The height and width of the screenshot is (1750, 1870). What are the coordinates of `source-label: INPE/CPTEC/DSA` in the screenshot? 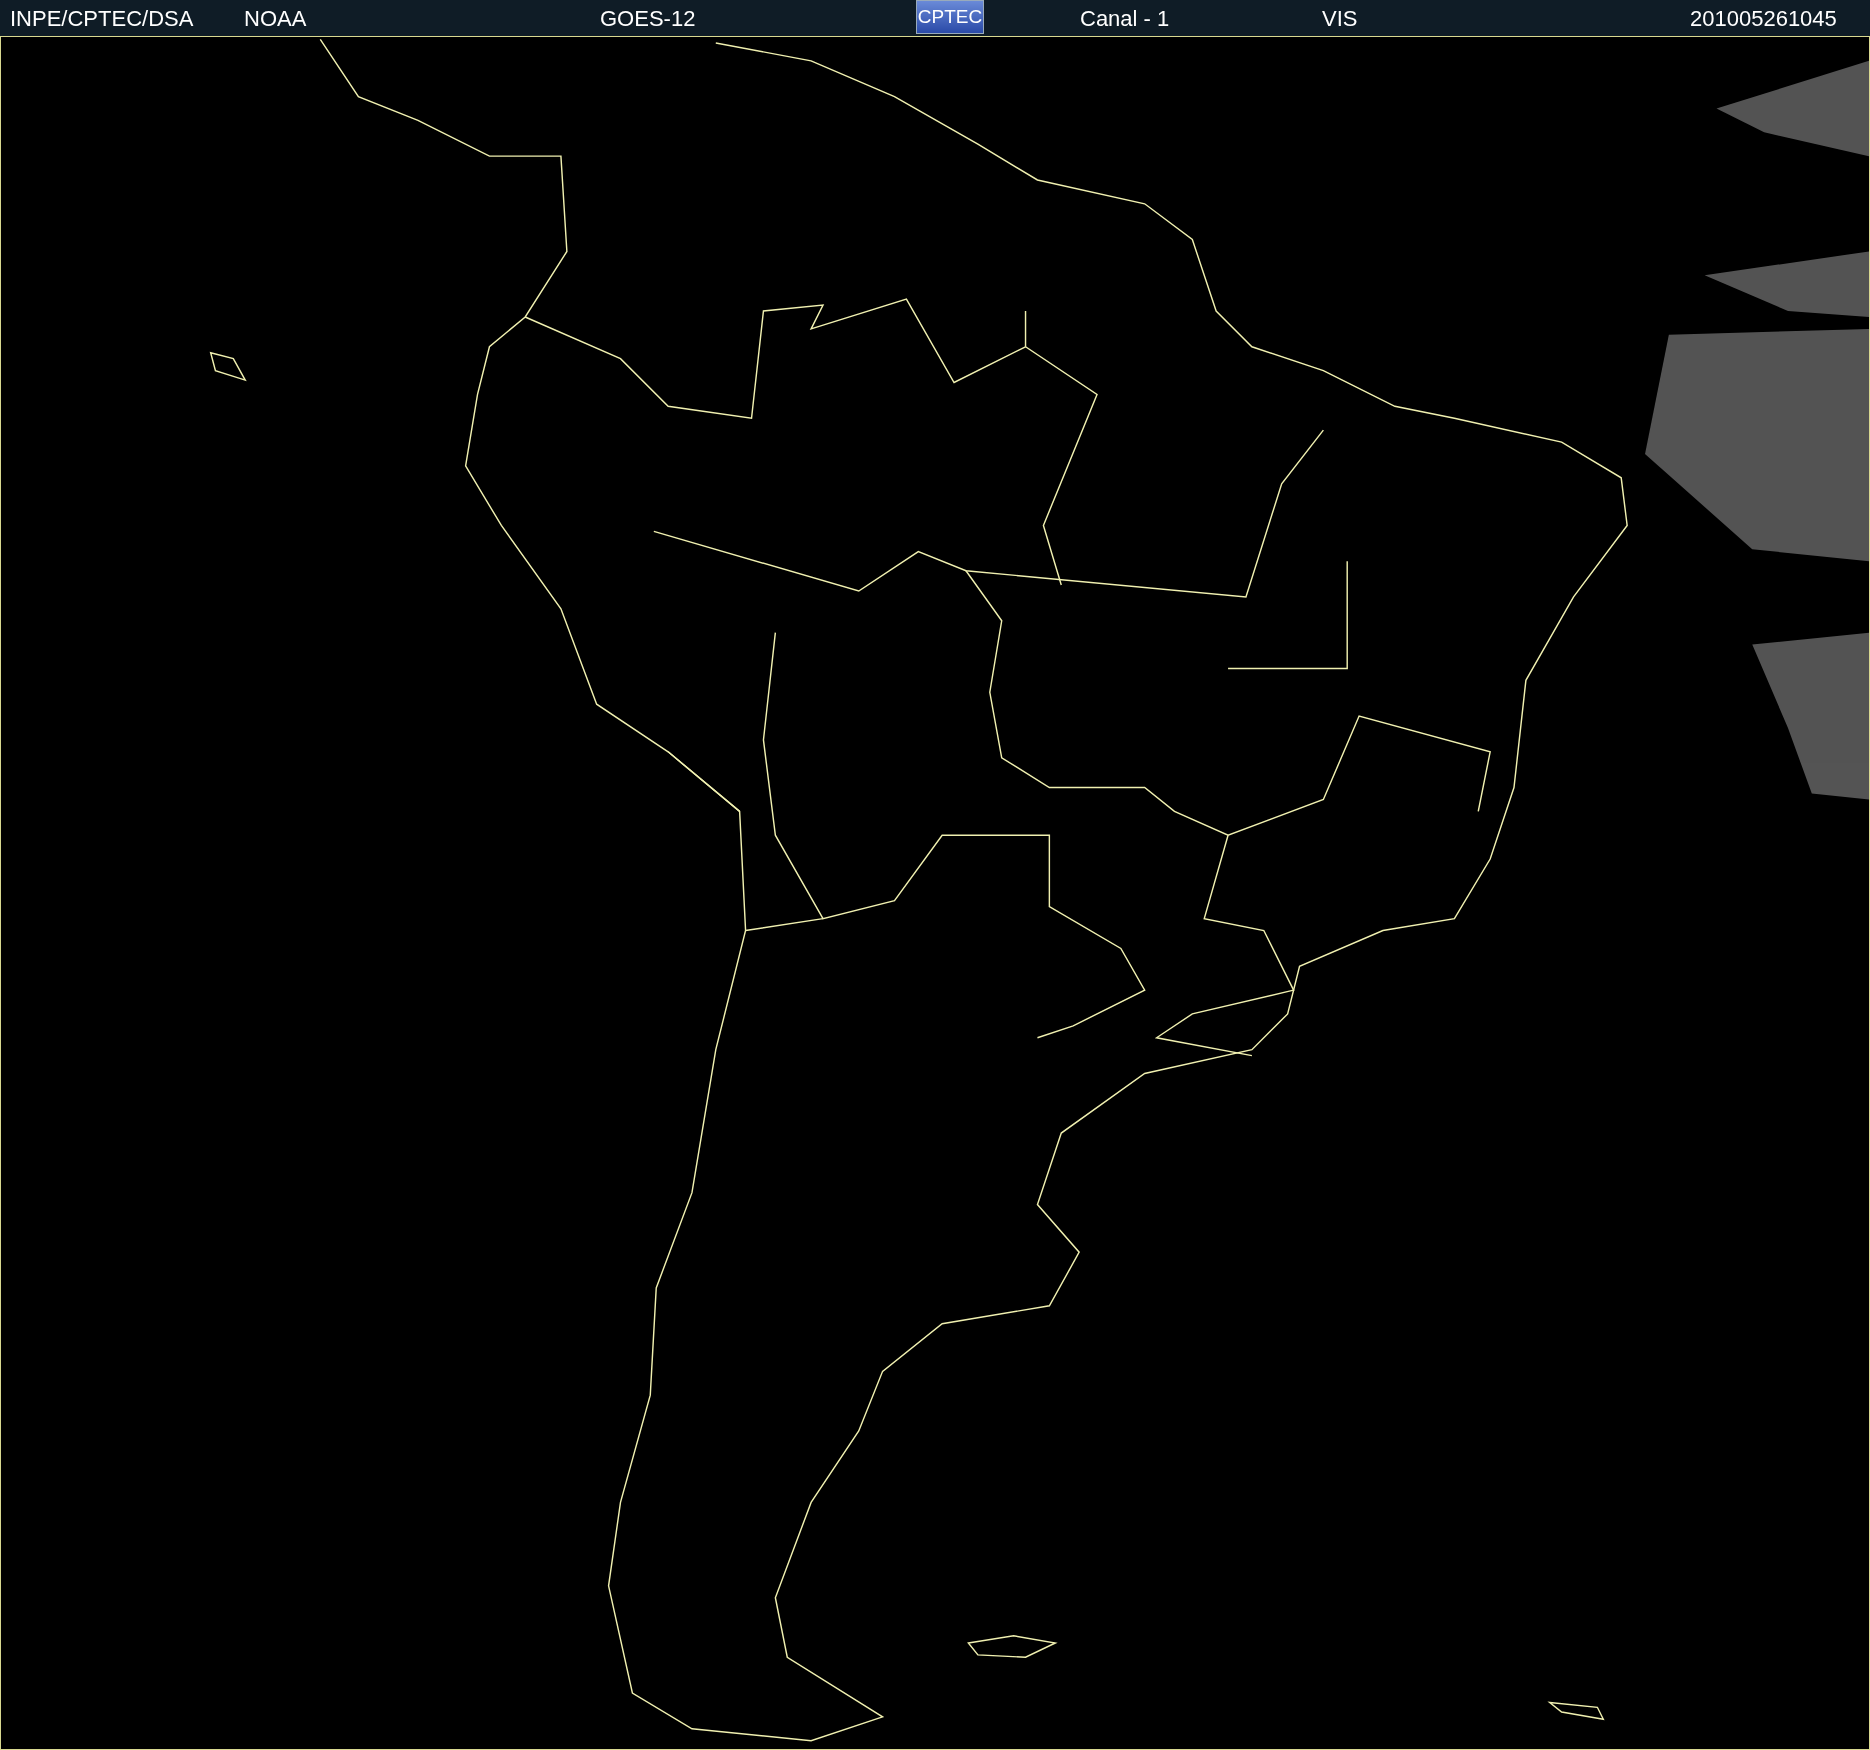 It's located at (102, 19).